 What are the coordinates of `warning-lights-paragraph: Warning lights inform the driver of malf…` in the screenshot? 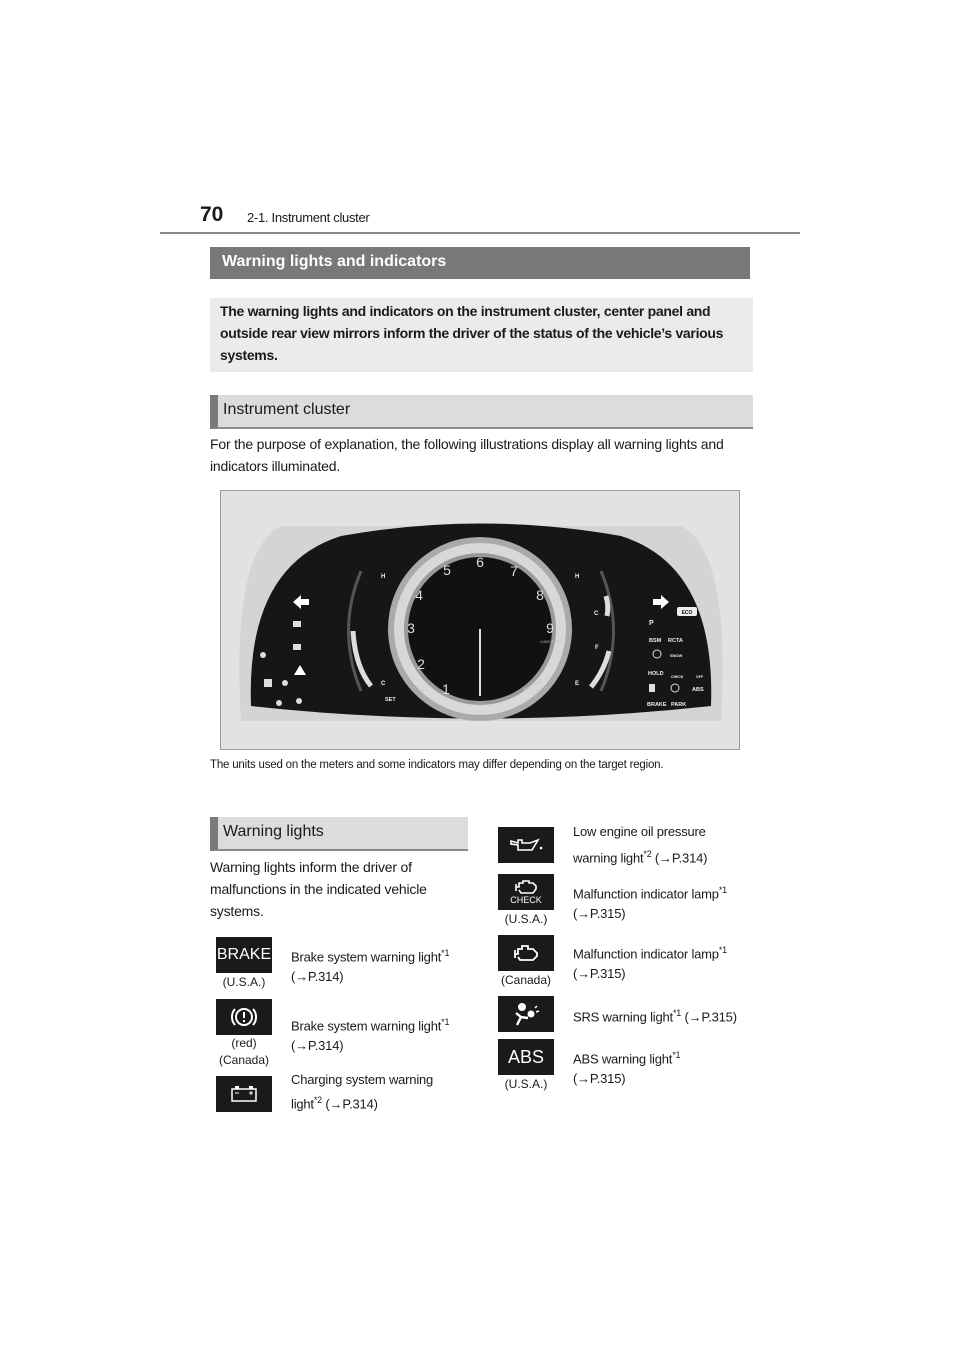 It's located at (318, 889).